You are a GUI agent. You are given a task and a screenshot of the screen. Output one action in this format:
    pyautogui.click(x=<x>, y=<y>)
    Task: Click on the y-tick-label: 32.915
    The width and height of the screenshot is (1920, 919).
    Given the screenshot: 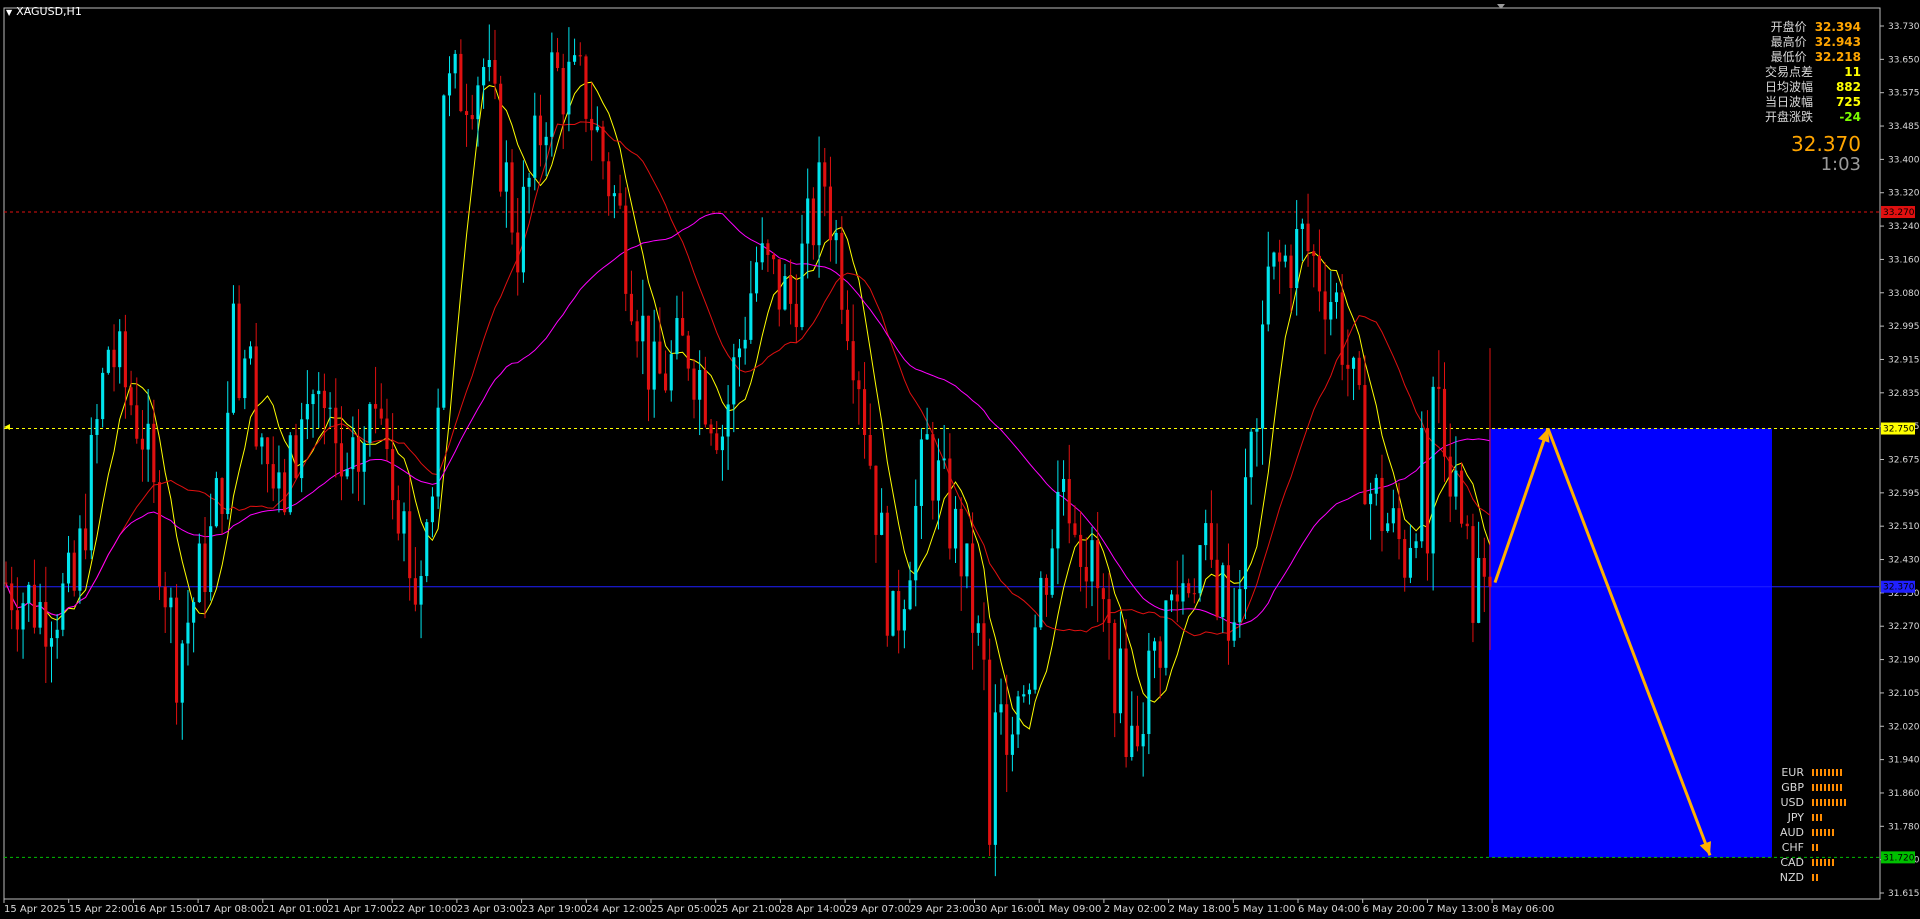 What is the action you would take?
    pyautogui.click(x=1904, y=360)
    